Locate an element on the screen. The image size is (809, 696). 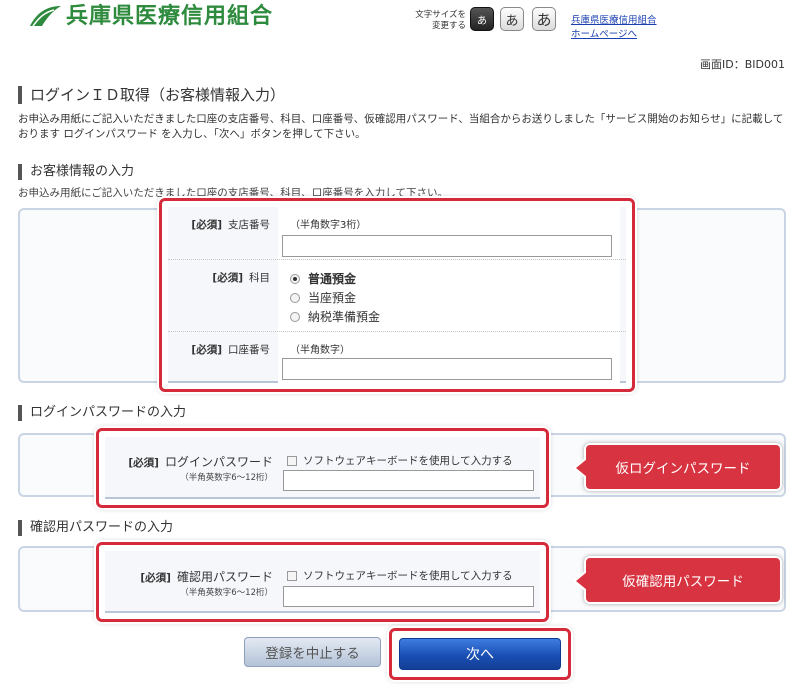
bank-logo: 兵庫県医療信用組合 is located at coordinates (150, 17).